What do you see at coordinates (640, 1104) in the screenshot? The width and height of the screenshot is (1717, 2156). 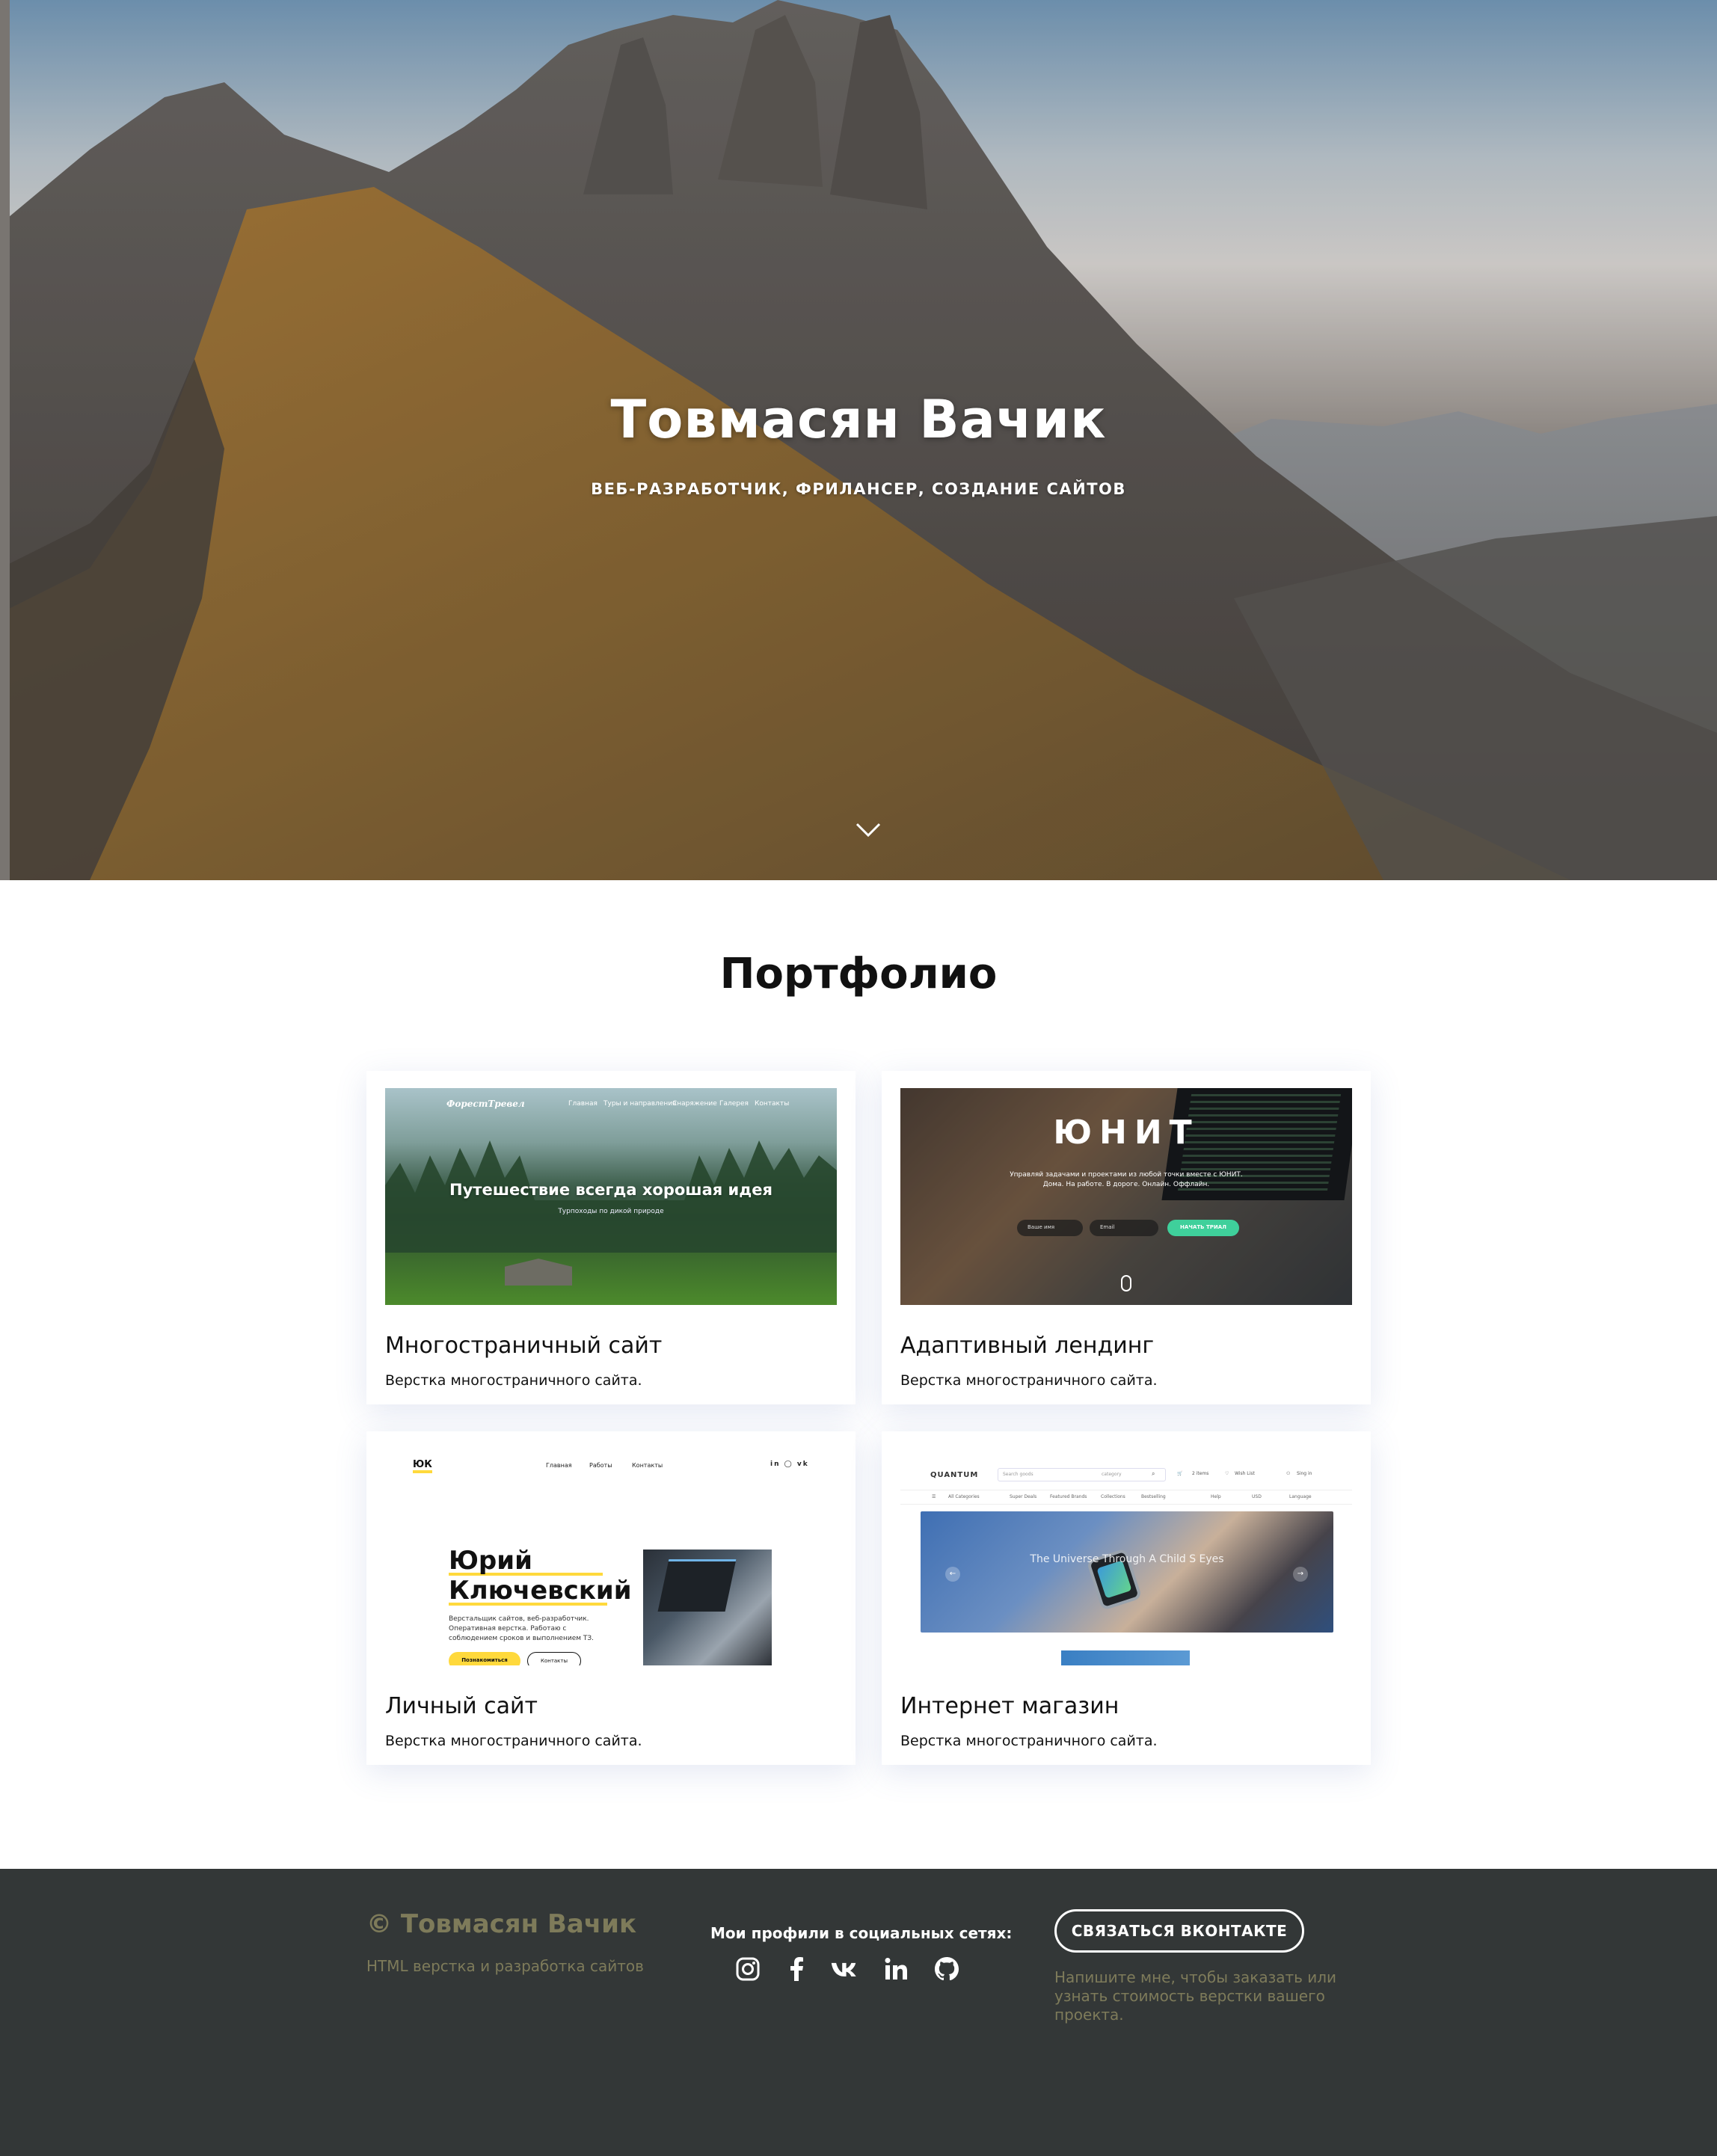 I see `preview-nav-item: Туры и направления` at bounding box center [640, 1104].